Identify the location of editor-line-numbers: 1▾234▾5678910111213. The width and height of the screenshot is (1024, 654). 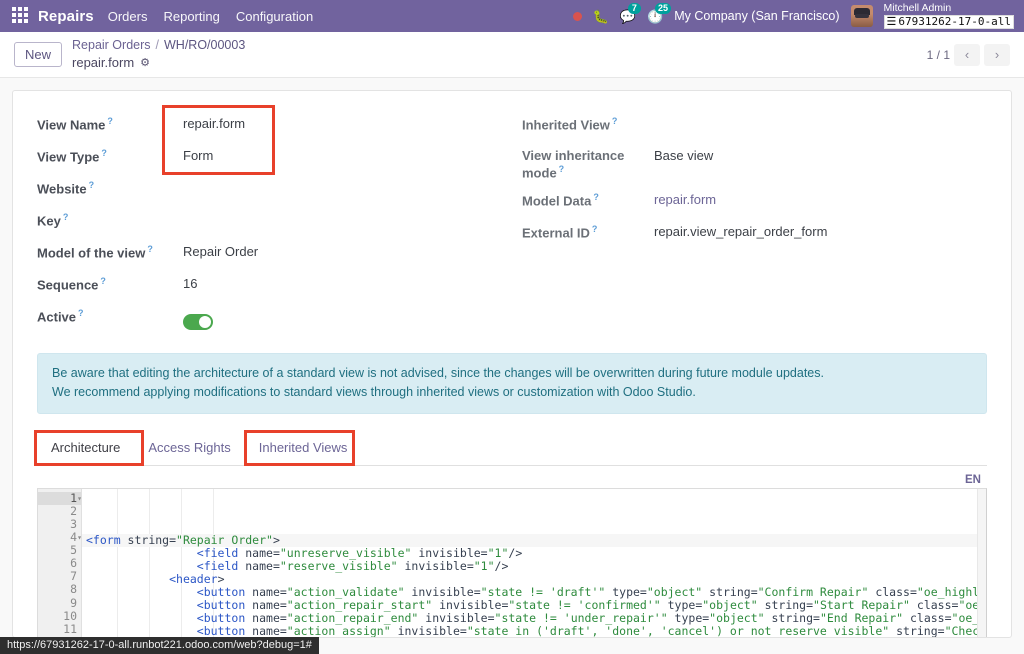
(60, 562).